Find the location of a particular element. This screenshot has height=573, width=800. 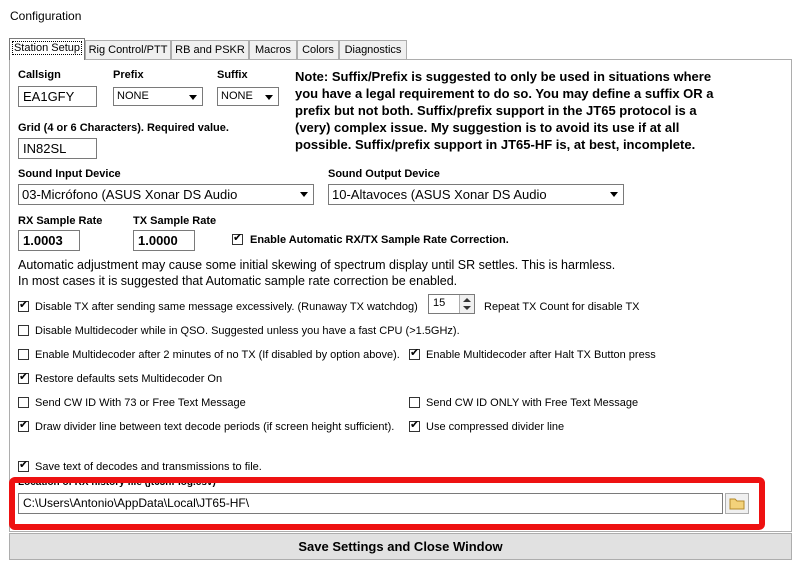

window-title: Configuration is located at coordinates (46, 16).